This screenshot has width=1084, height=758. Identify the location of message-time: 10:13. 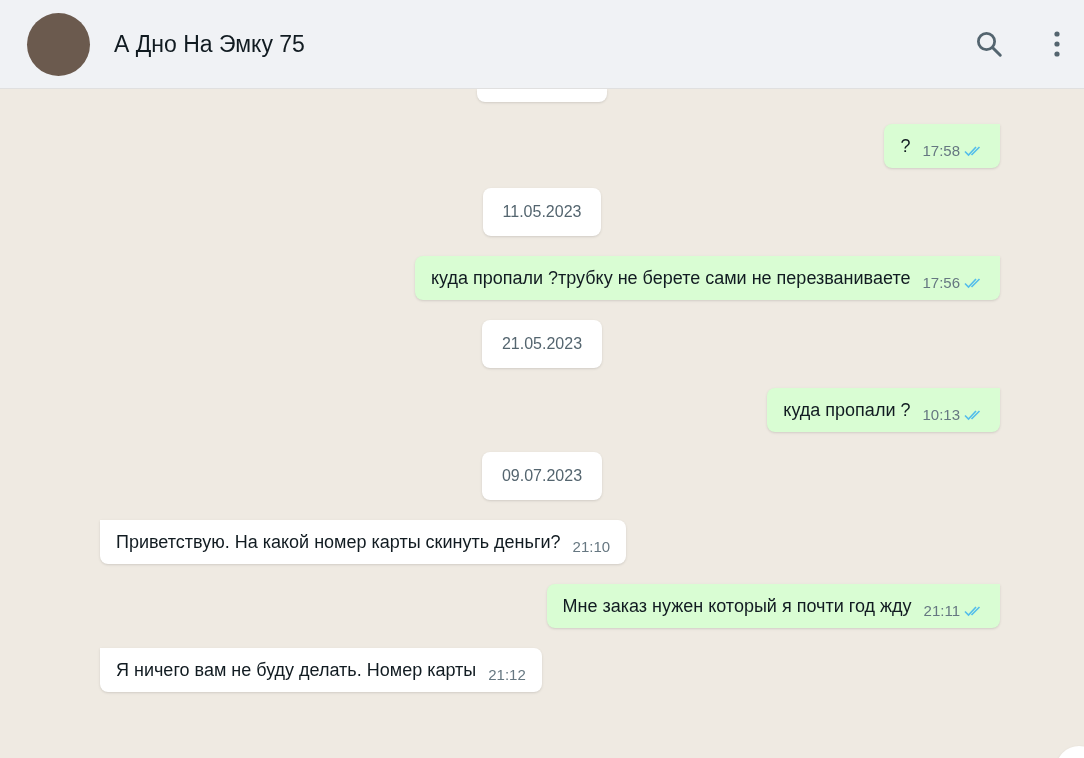
(941, 414).